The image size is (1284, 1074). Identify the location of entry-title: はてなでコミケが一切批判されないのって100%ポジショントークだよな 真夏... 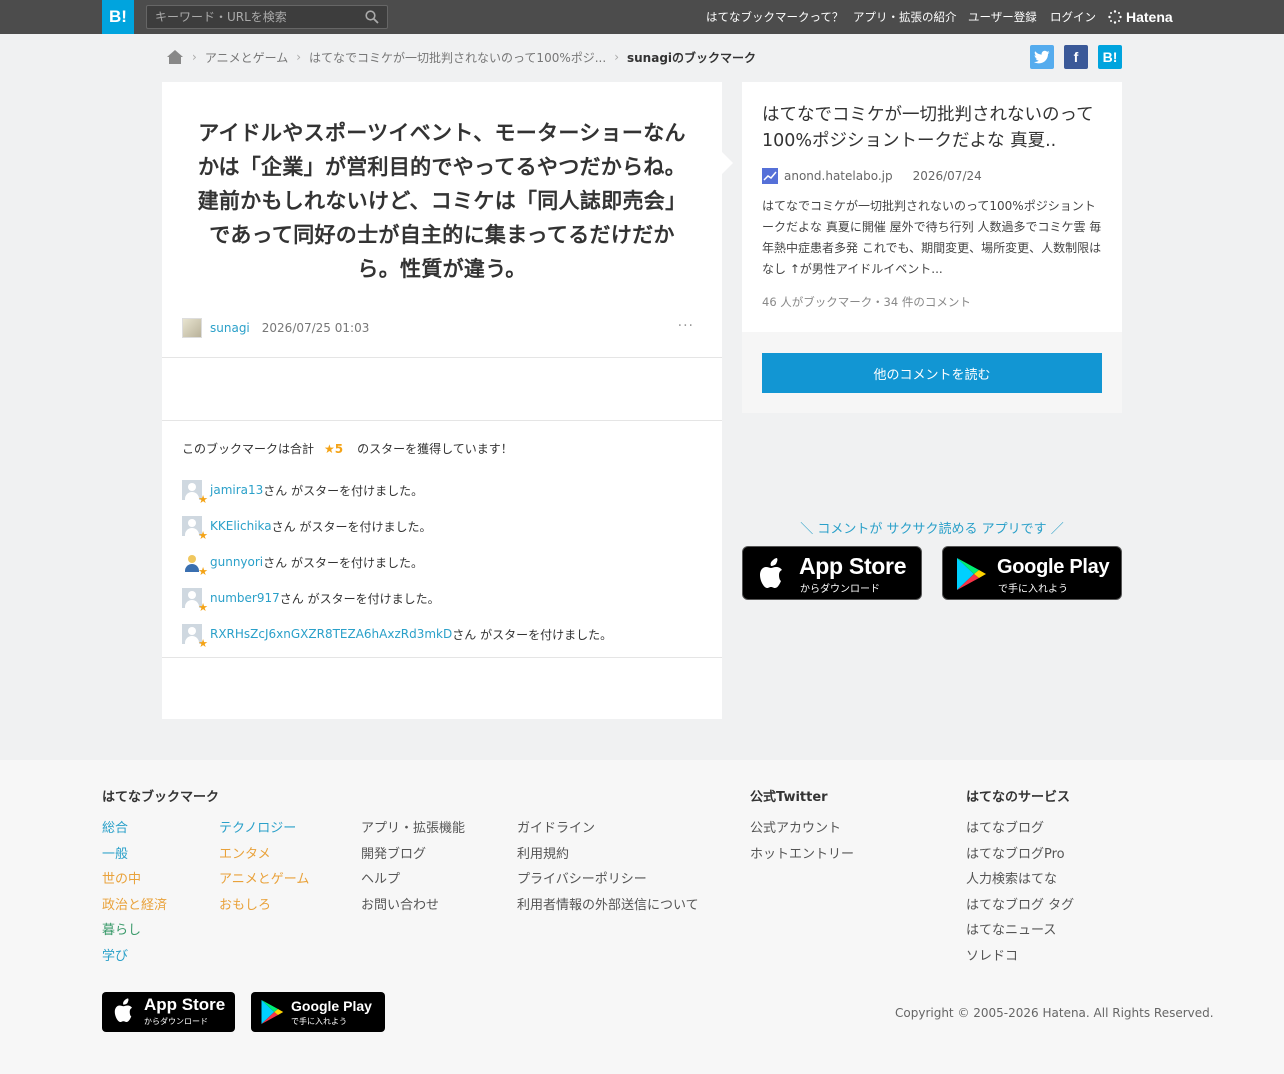
(934, 128).